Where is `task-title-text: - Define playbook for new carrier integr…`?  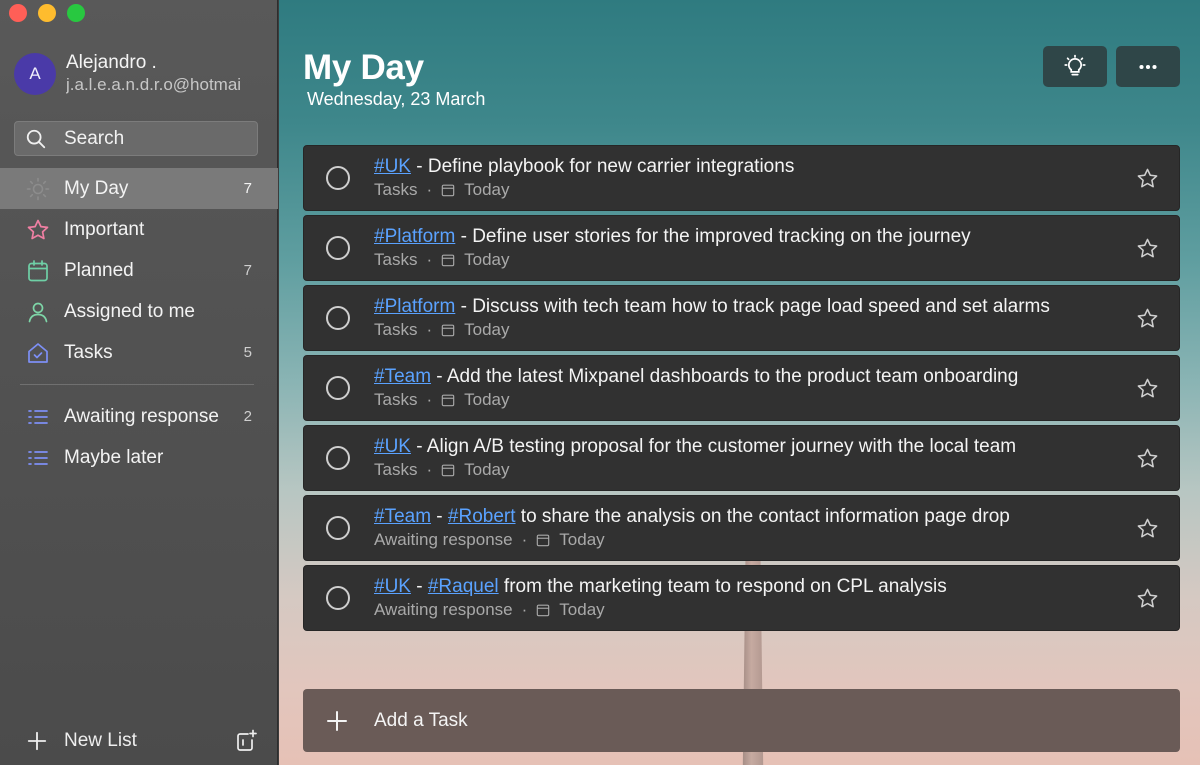 task-title-text: - Define playbook for new carrier integr… is located at coordinates (602, 166).